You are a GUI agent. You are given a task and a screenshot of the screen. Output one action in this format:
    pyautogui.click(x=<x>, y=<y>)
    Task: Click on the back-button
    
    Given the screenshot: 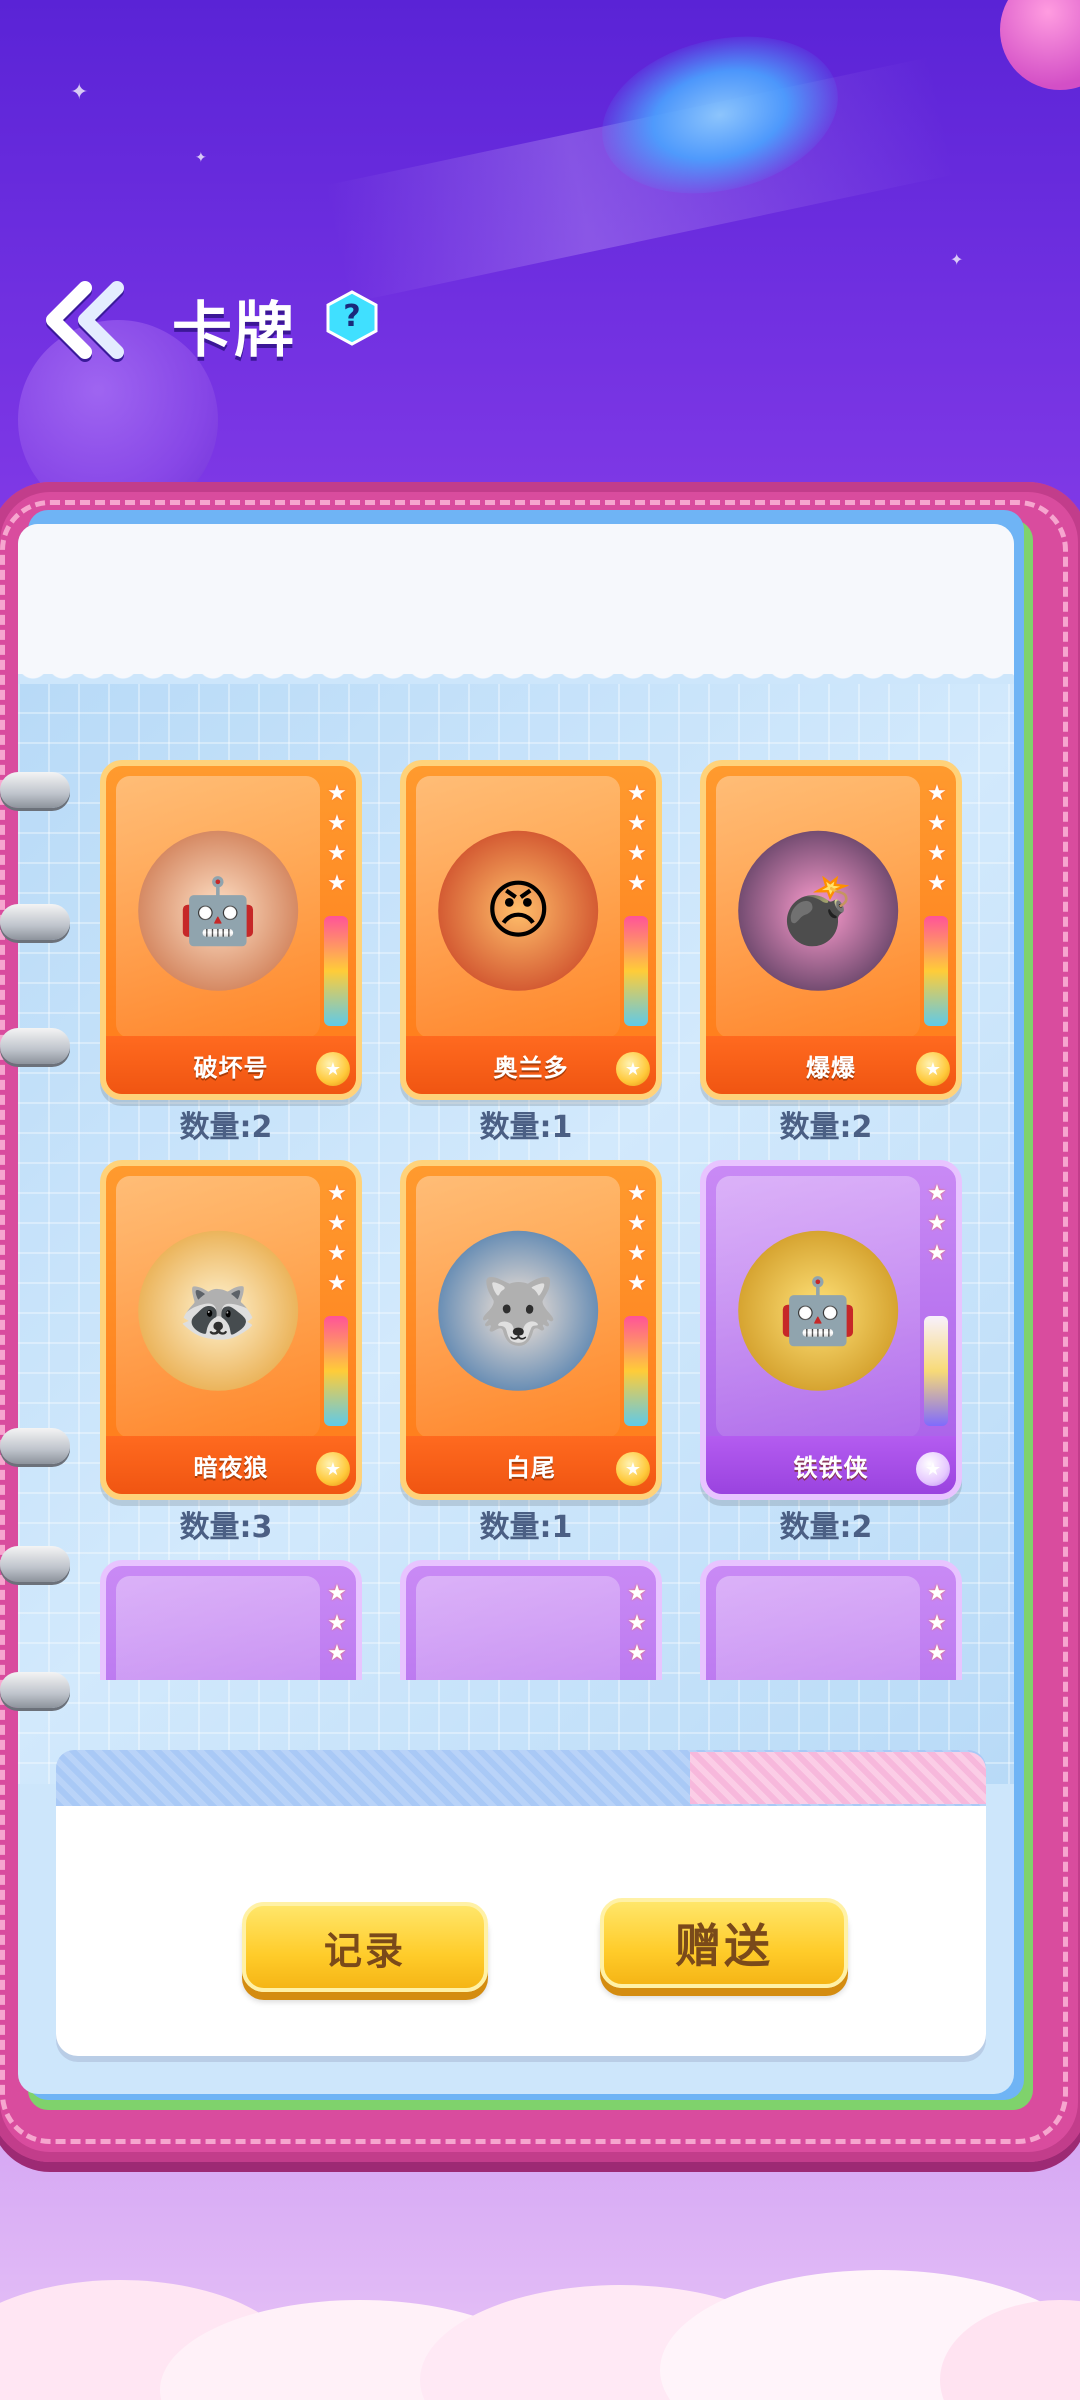 What is the action you would take?
    pyautogui.click(x=84, y=320)
    